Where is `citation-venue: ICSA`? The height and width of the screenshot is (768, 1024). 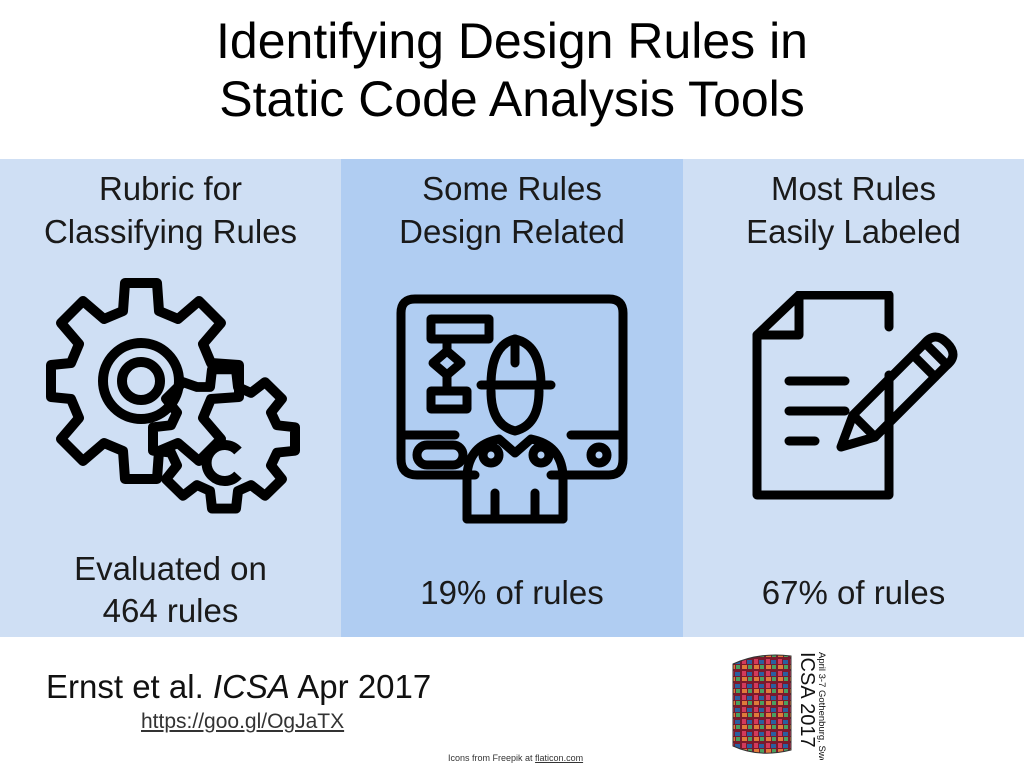 citation-venue: ICSA is located at coordinates (251, 686).